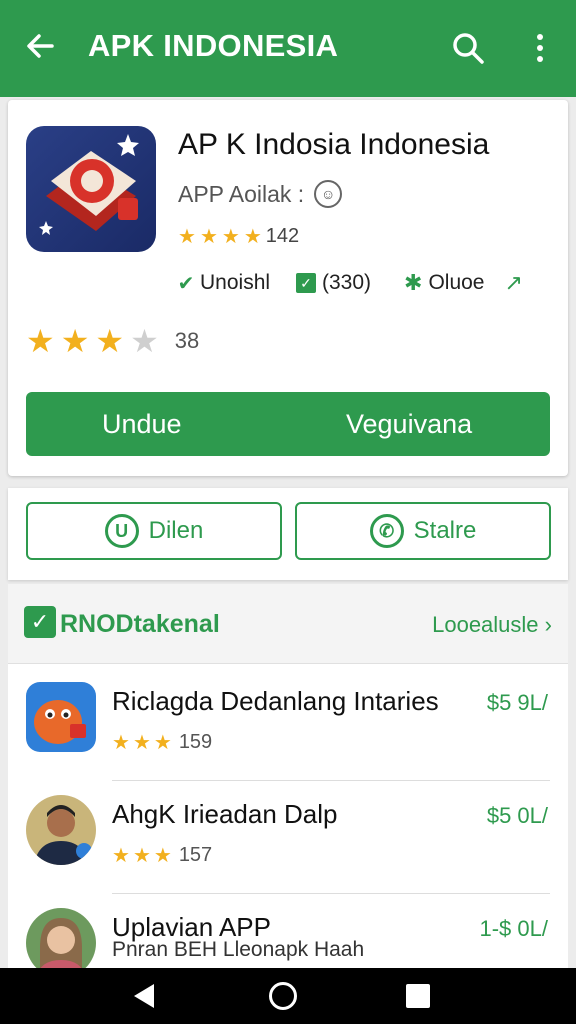 The image size is (576, 1024). What do you see at coordinates (121, 531) in the screenshot?
I see `u-circle-icon: U` at bounding box center [121, 531].